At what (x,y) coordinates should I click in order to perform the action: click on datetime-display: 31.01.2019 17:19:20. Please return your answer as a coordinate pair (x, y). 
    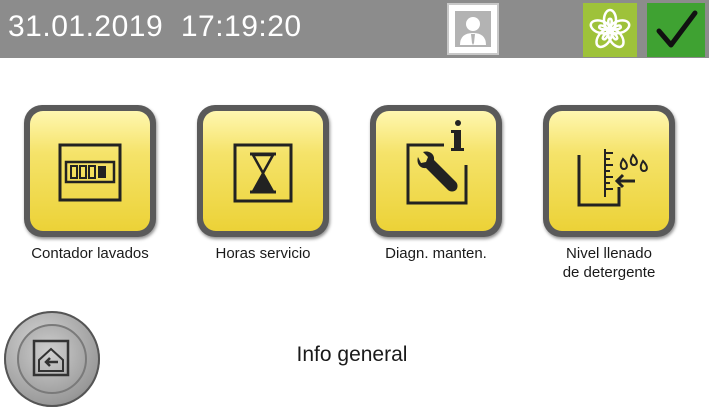
    Looking at the image, I should click on (155, 27).